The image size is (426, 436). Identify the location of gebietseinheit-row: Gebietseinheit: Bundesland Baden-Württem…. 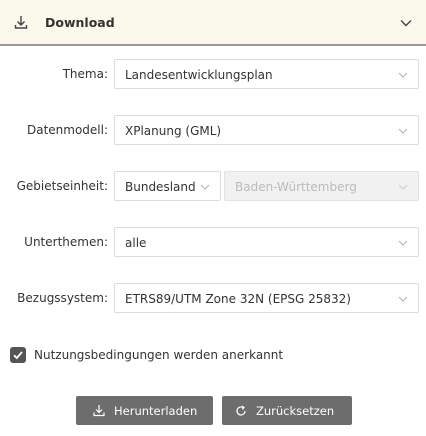
(213, 186).